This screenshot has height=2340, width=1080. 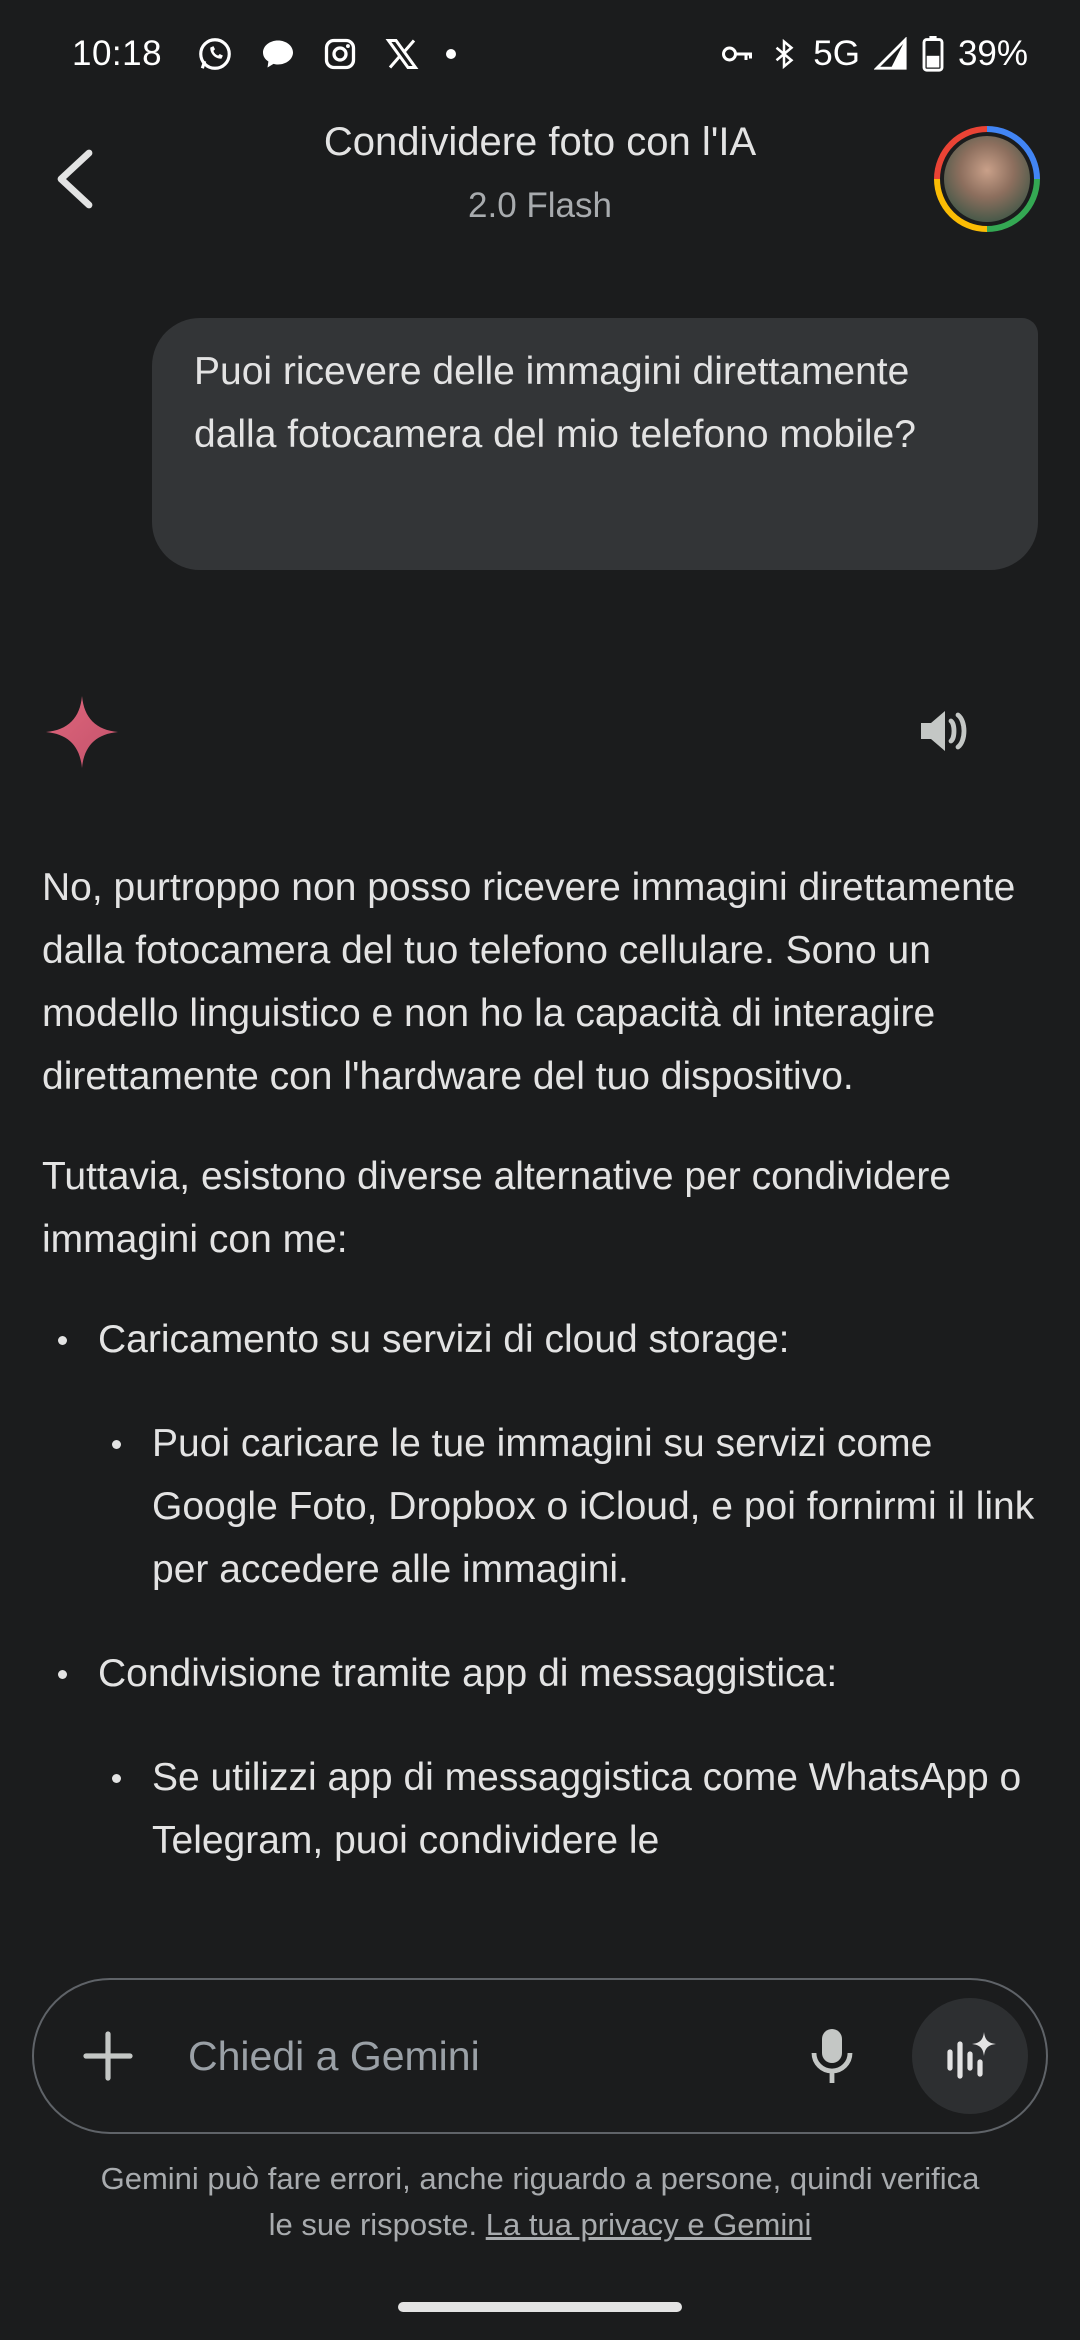 I want to click on live-waveform-icon, so click(x=971, y=2055).